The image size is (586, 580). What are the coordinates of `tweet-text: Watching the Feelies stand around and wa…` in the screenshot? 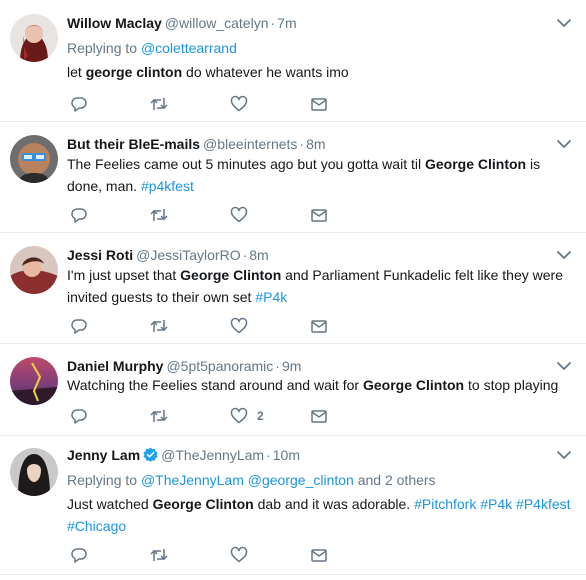 It's located at (319, 385).